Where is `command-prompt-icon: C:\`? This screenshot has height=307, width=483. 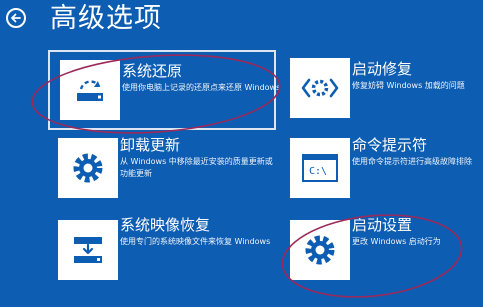
command-prompt-icon: C:\ is located at coordinates (320, 168).